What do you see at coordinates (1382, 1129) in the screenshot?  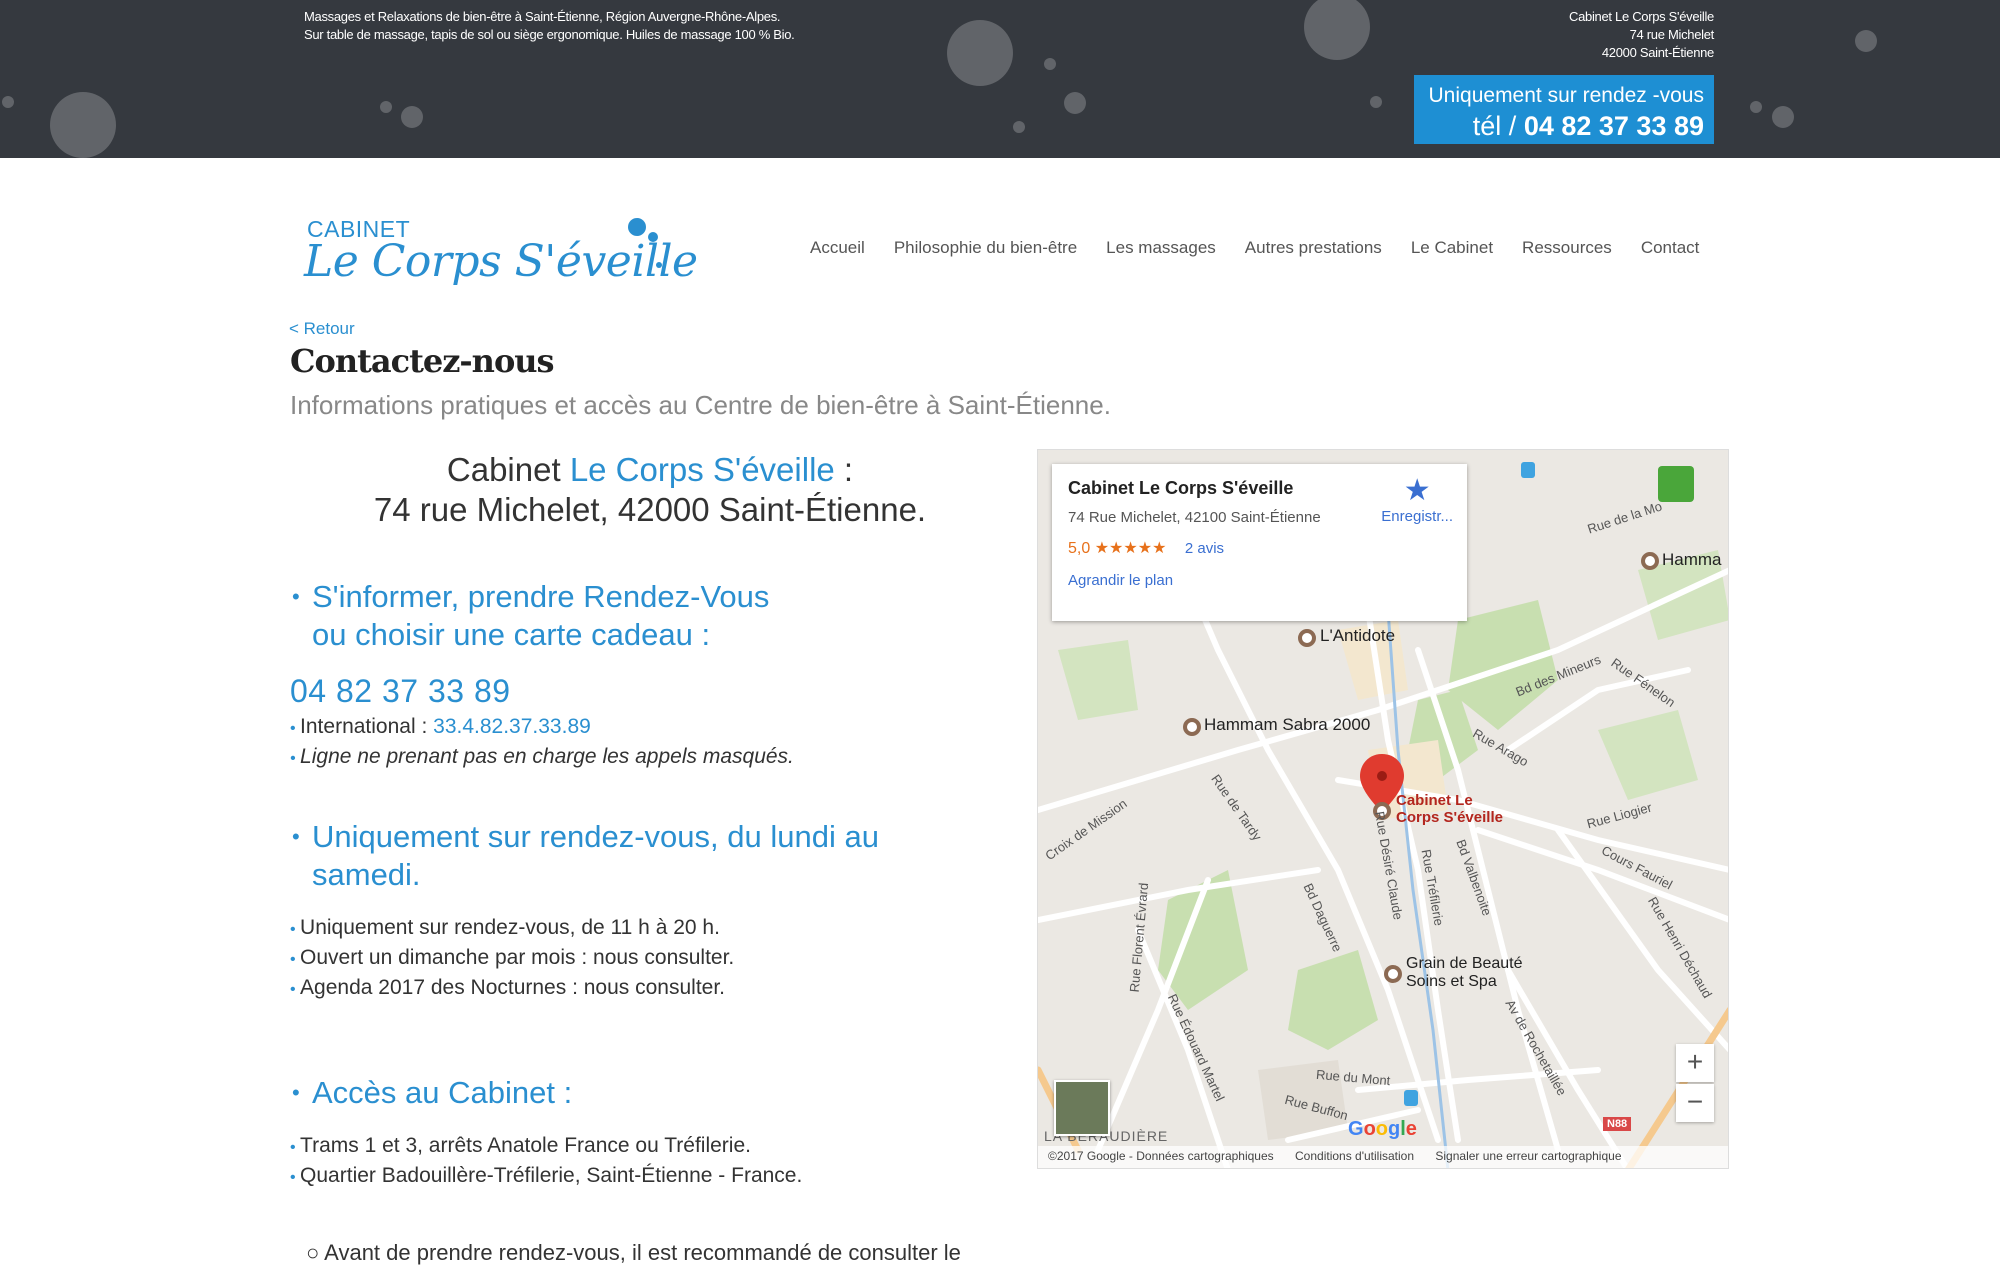 I see `google-logo: Google` at bounding box center [1382, 1129].